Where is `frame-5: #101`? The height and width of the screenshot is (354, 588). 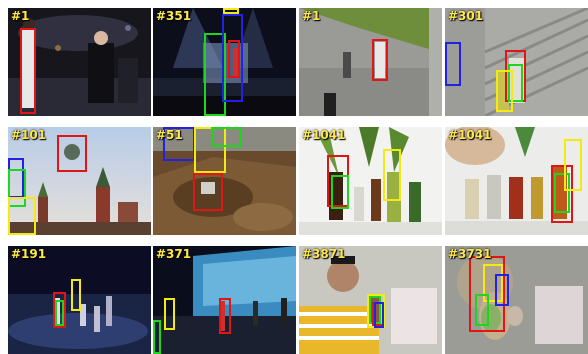 frame-5: #101 is located at coordinates (79, 181).